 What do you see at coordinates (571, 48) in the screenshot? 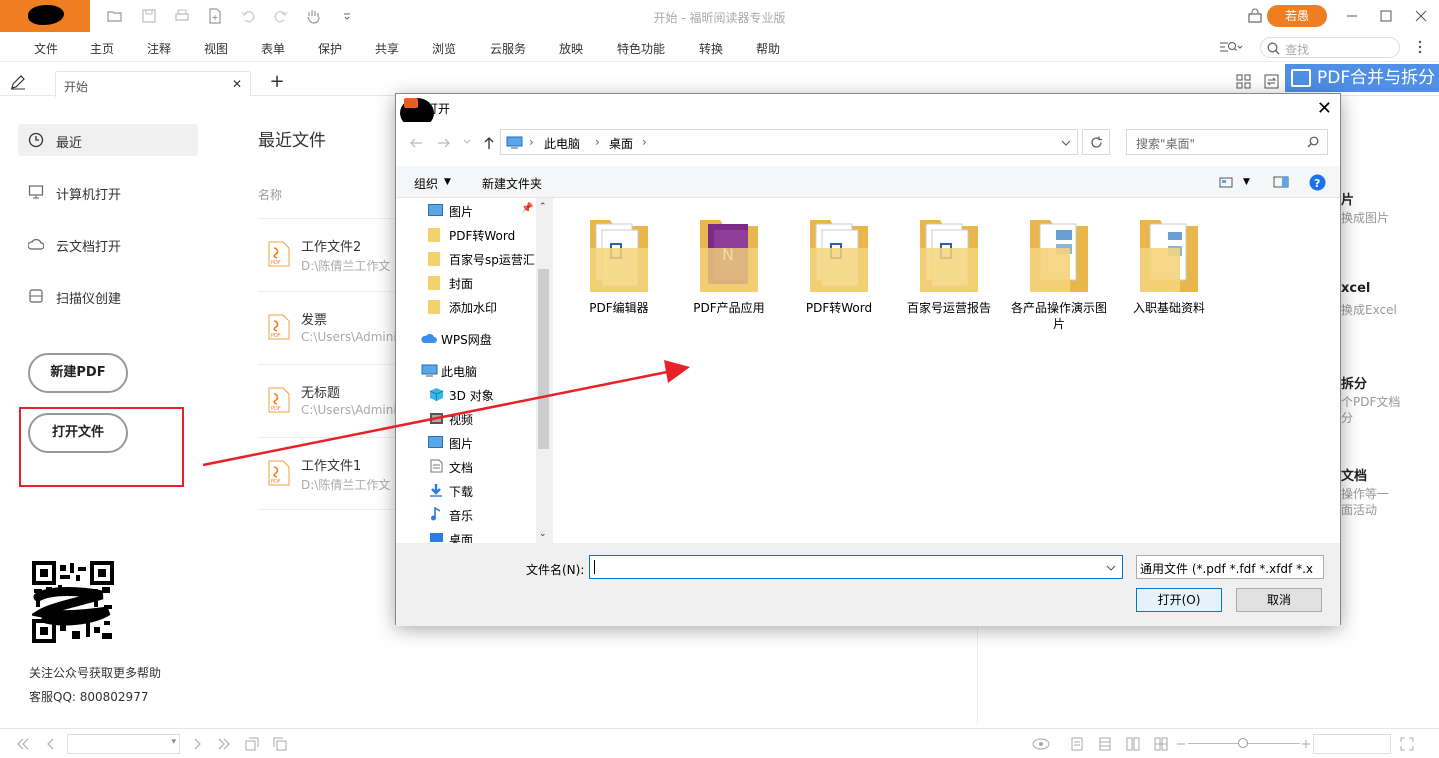
I see `menu-slideshow: 放映` at bounding box center [571, 48].